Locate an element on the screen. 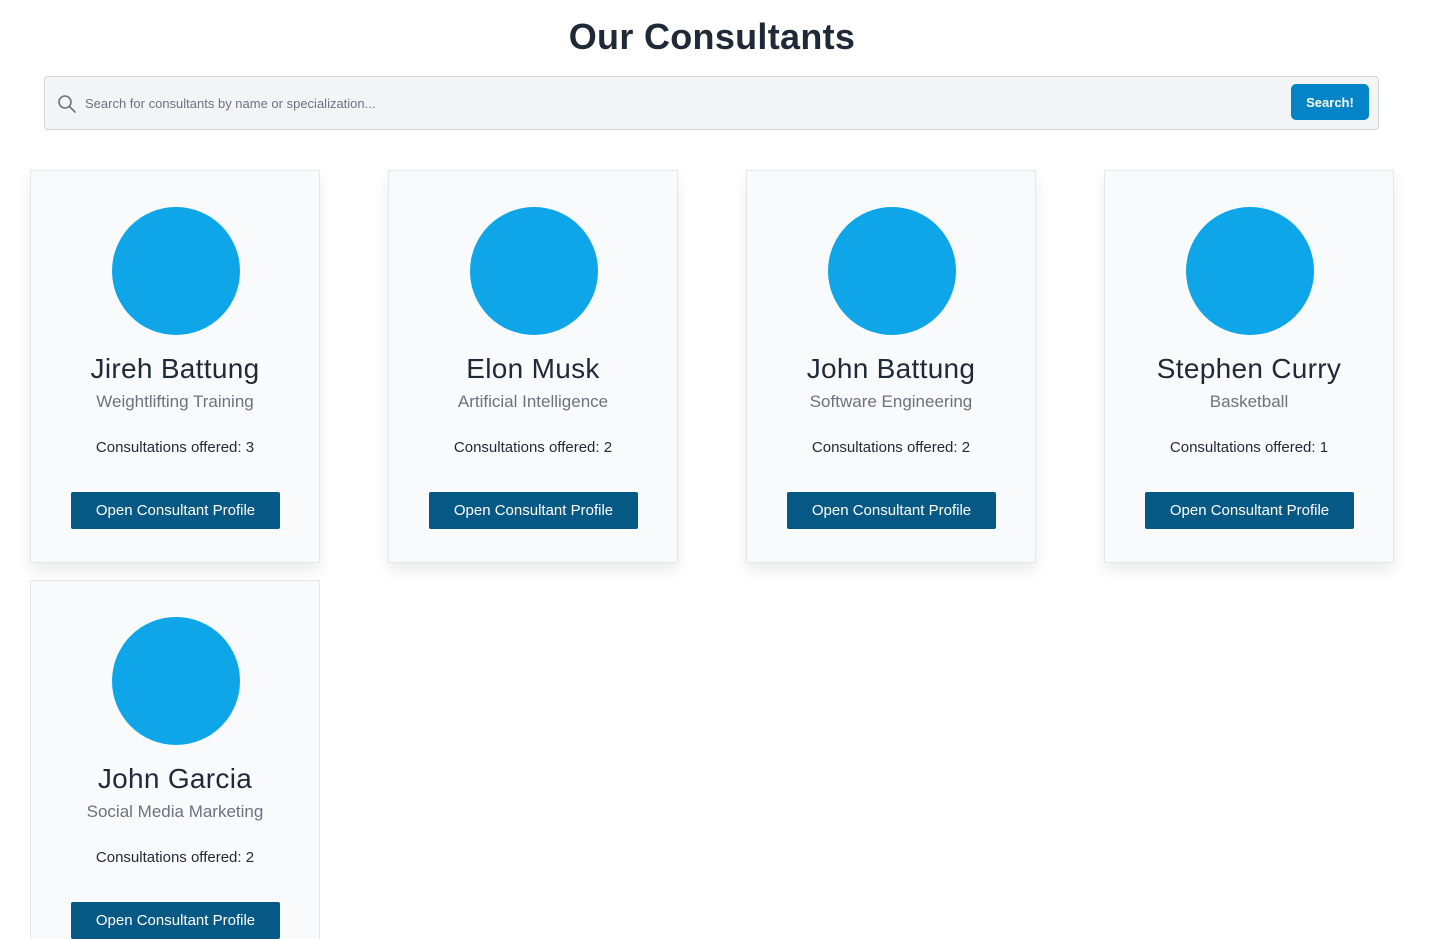  consultant-name: Jireh Battung is located at coordinates (175, 368).